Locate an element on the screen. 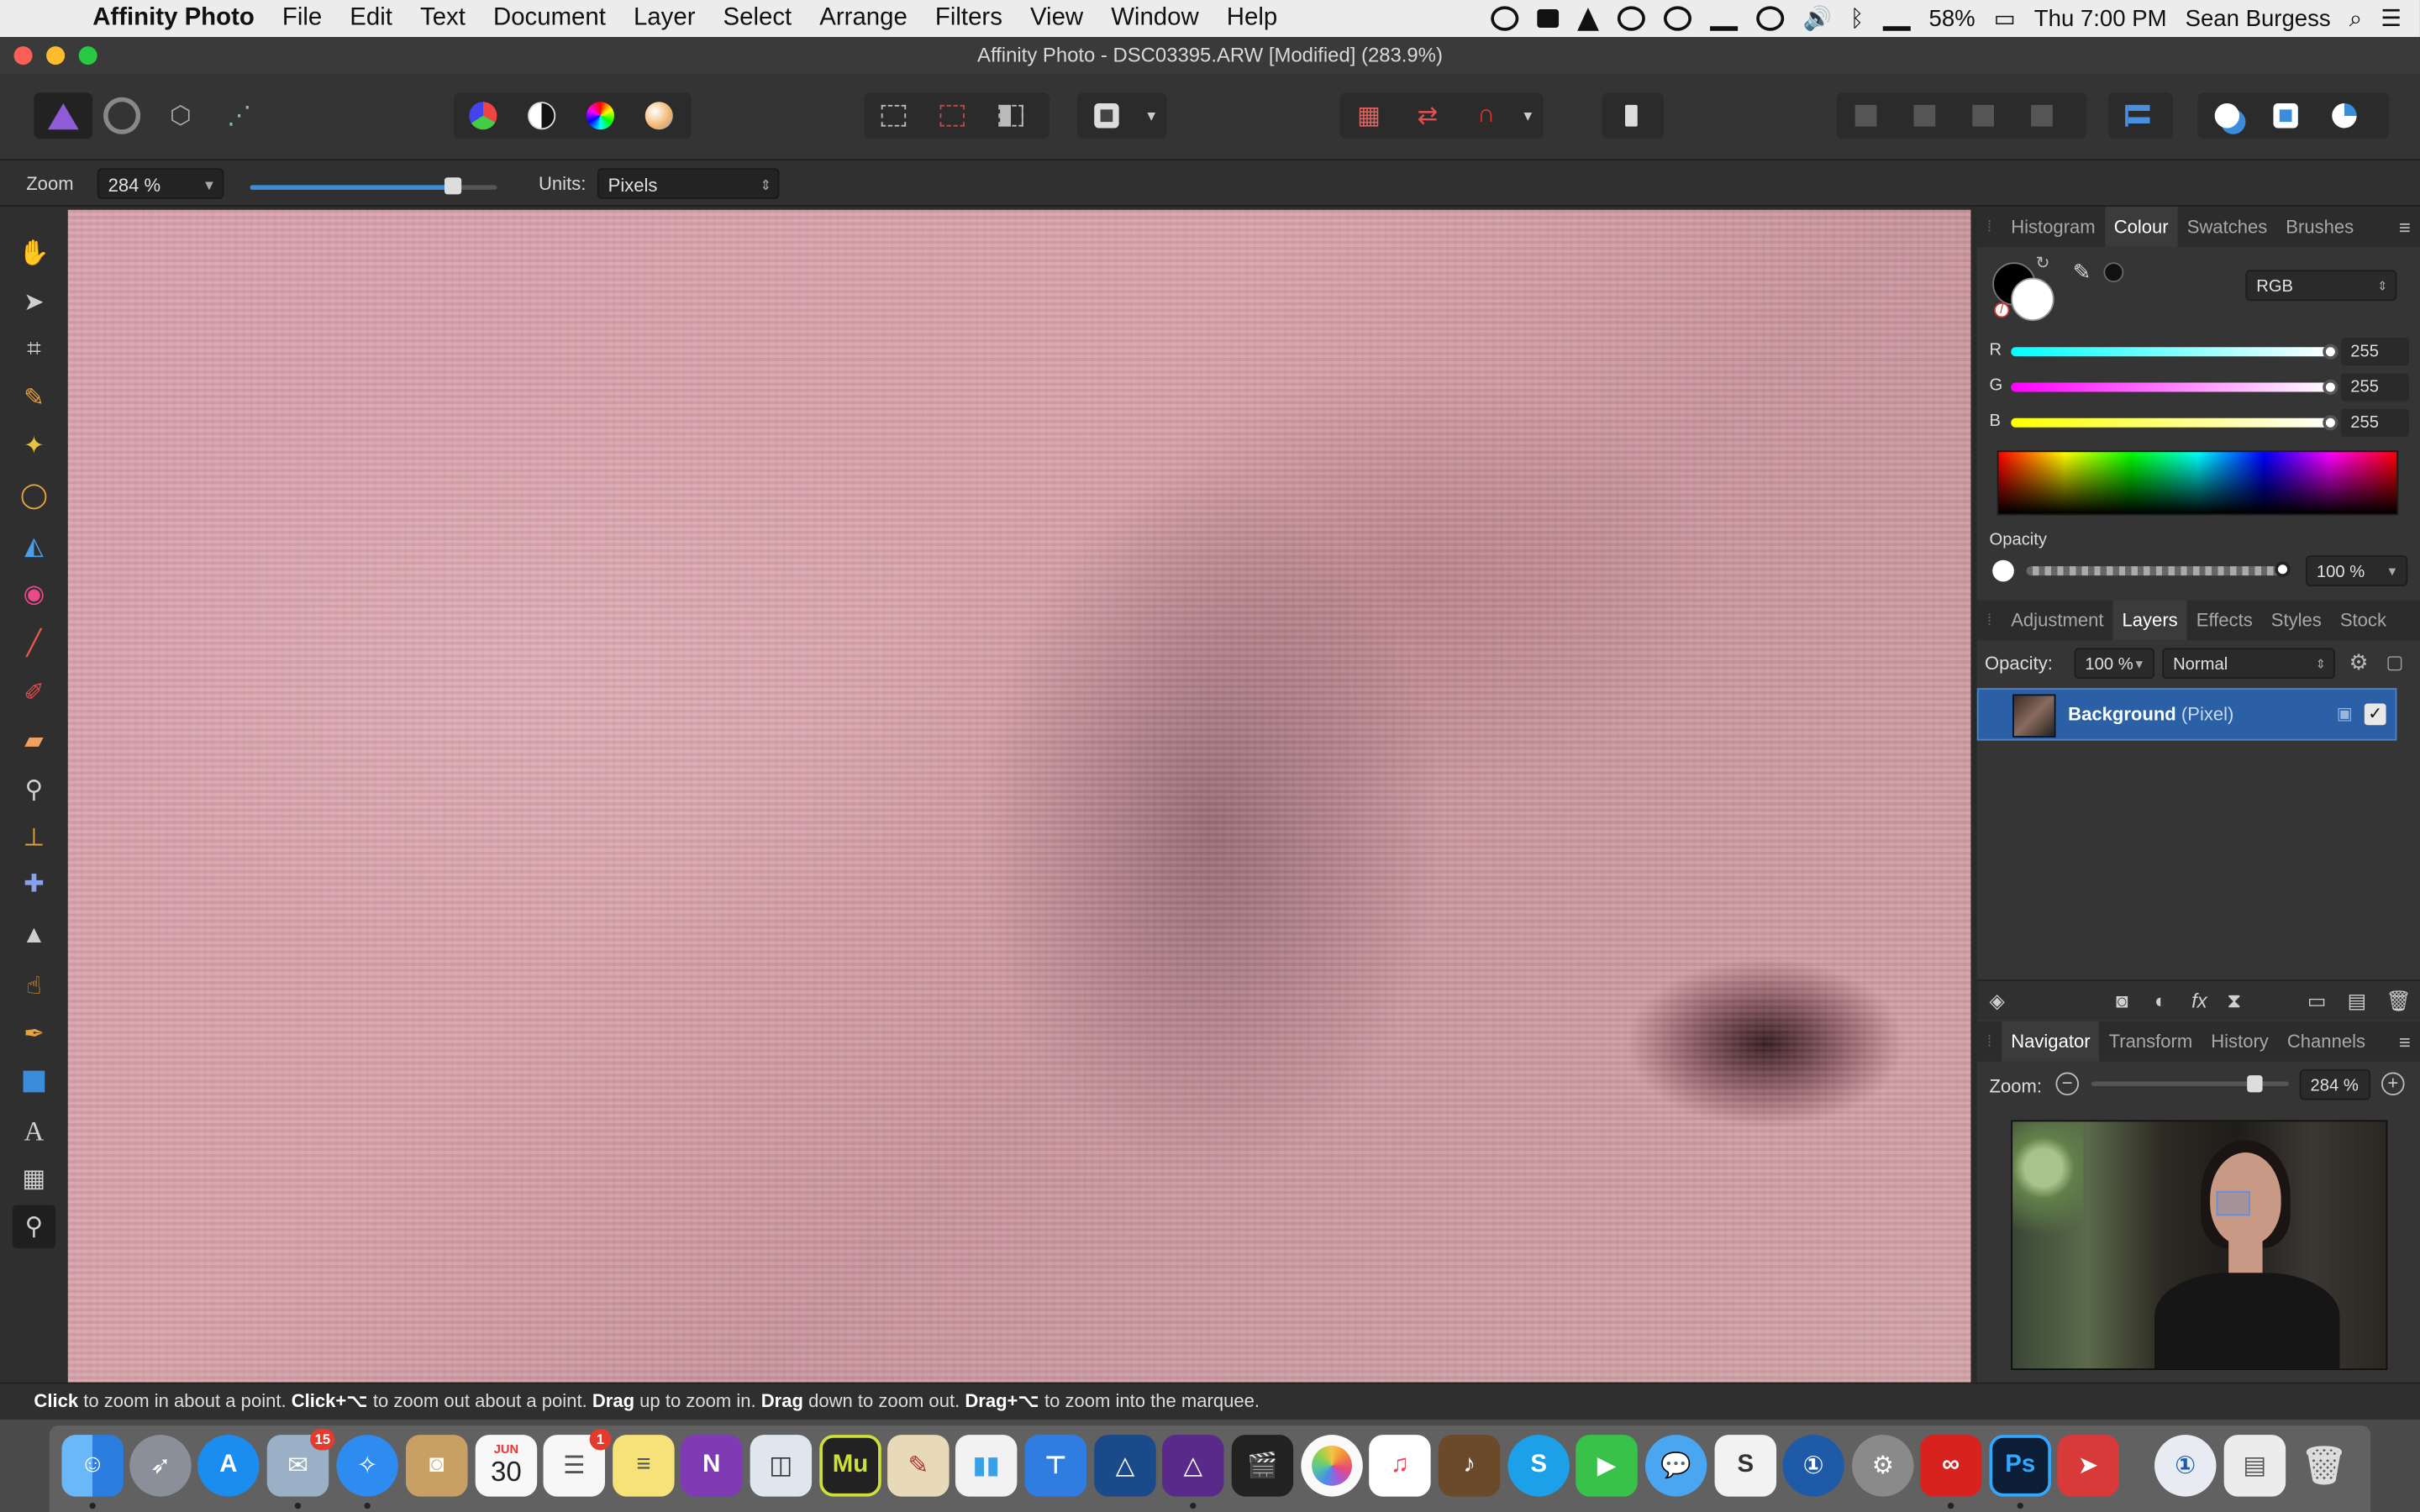  dock-garageband: ♪ is located at coordinates (1469, 1466).